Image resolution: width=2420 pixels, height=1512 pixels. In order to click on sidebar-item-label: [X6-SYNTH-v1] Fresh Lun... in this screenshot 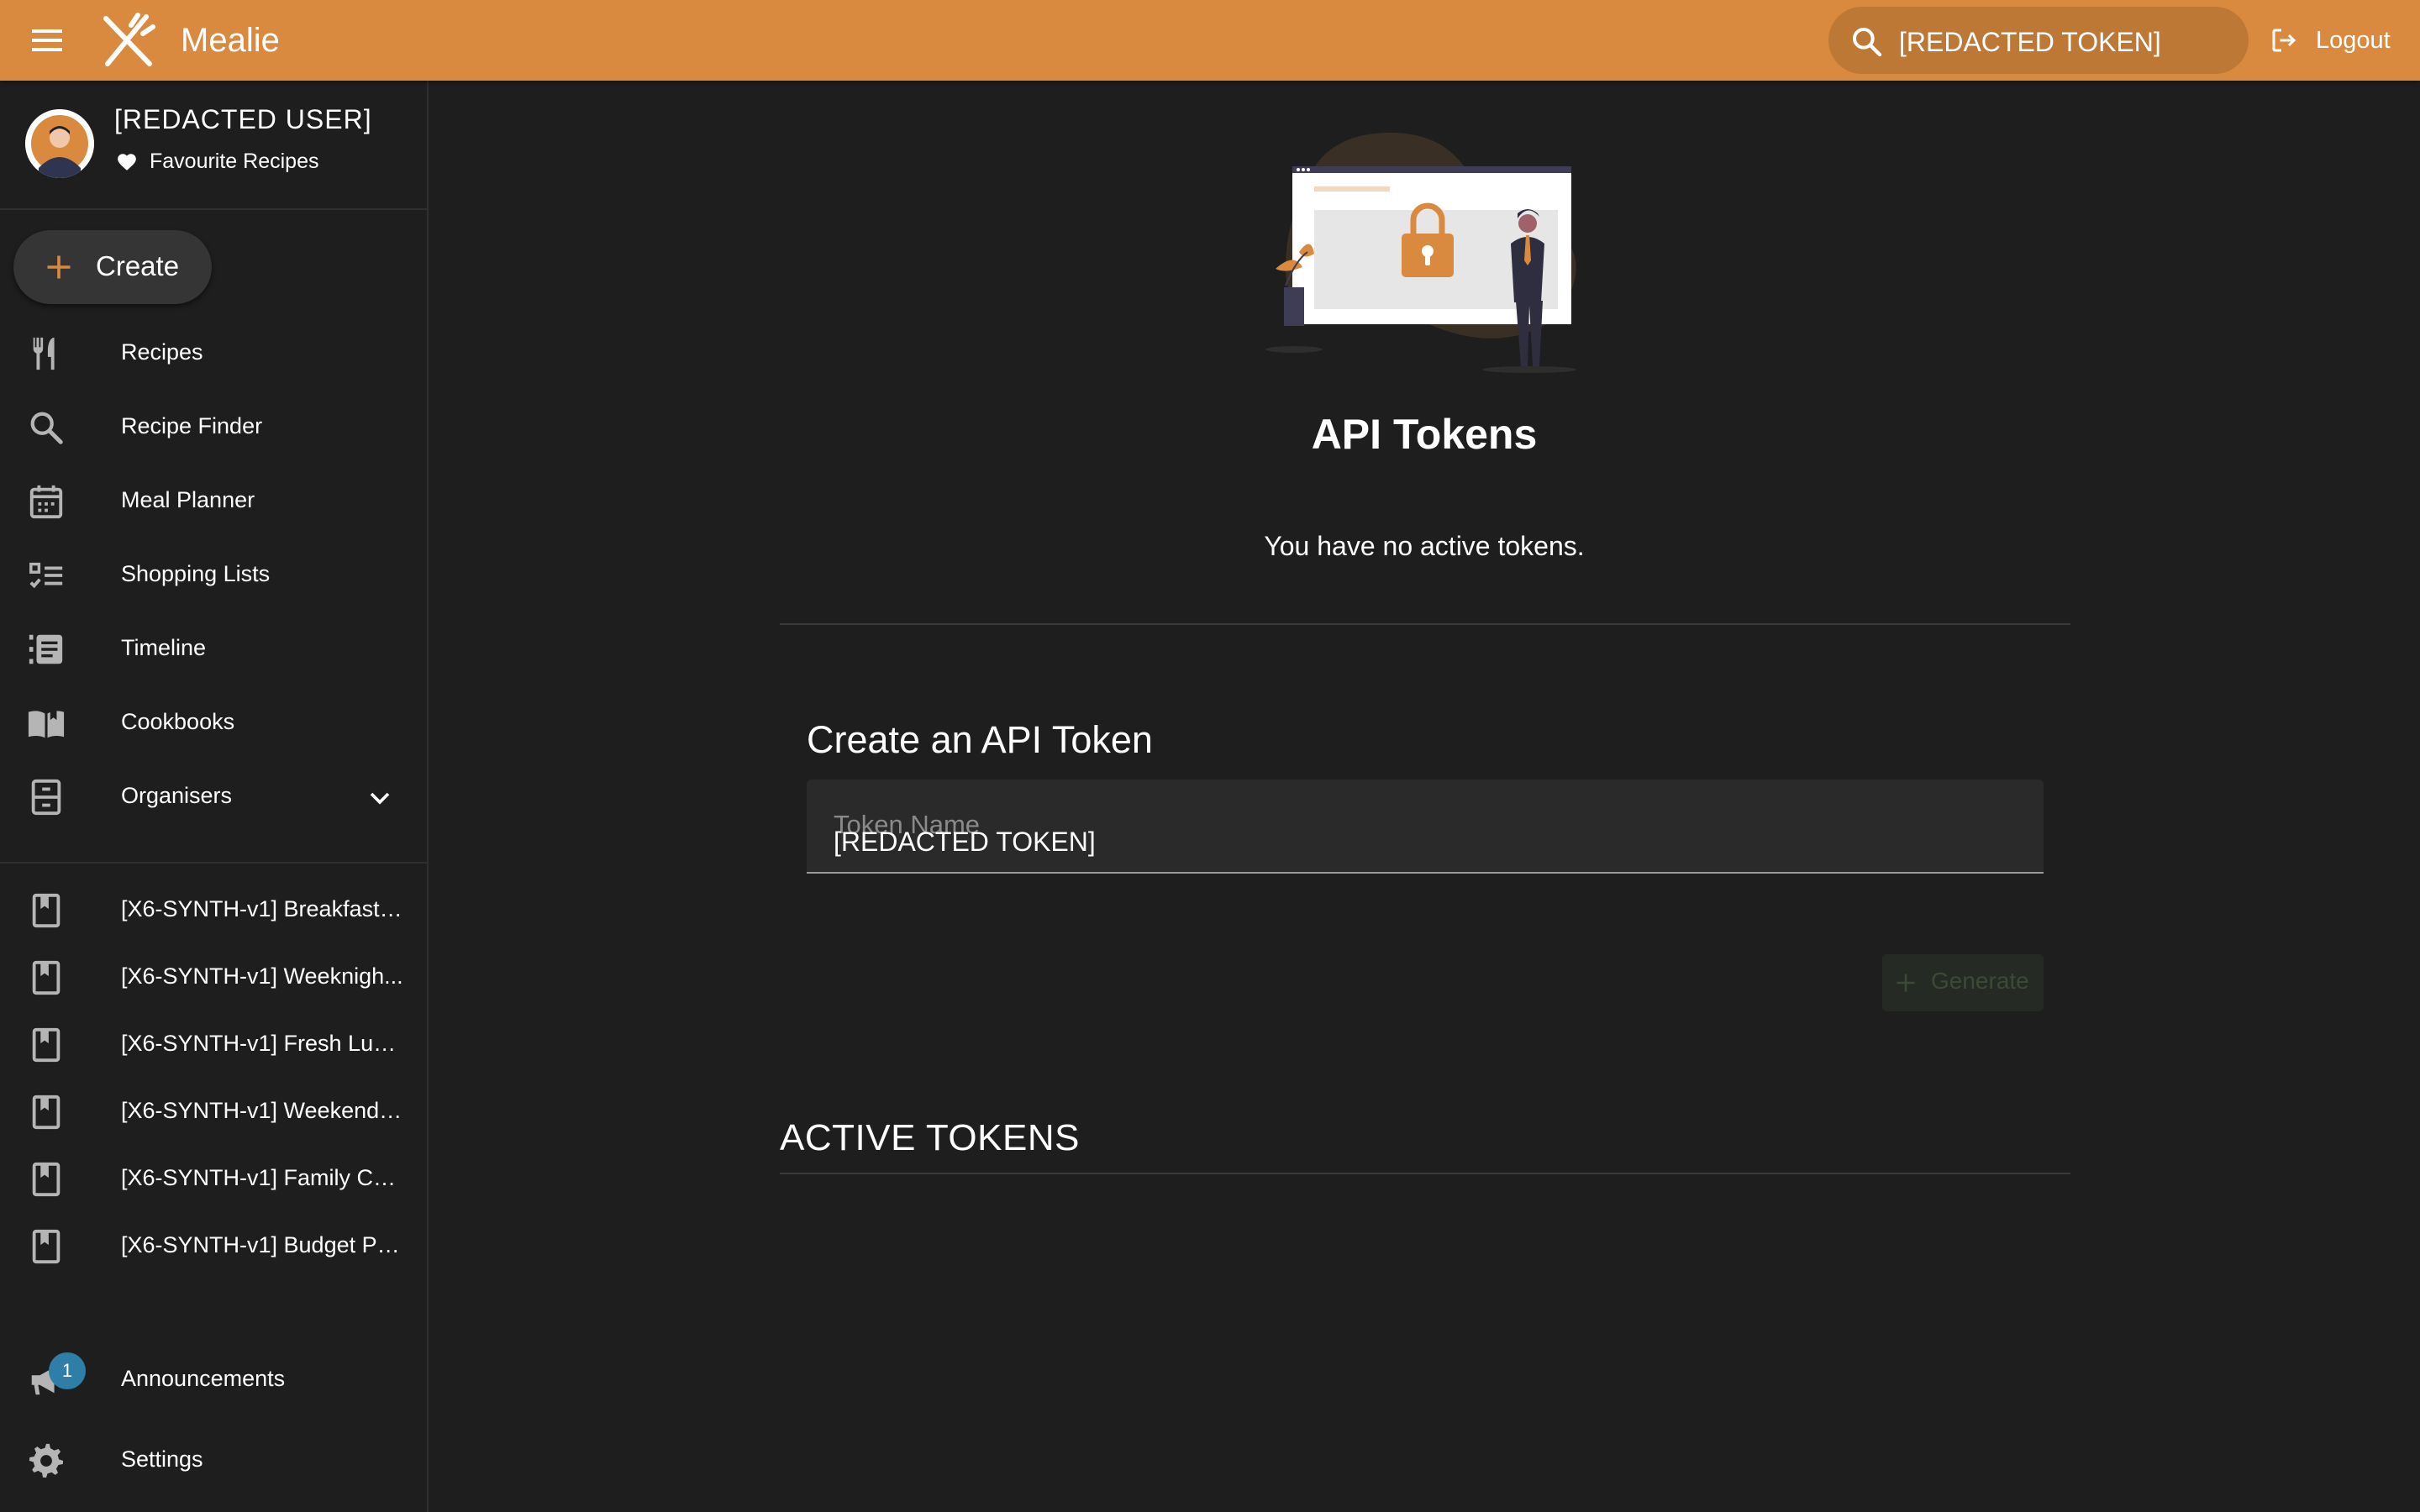, I will do `click(262, 1043)`.